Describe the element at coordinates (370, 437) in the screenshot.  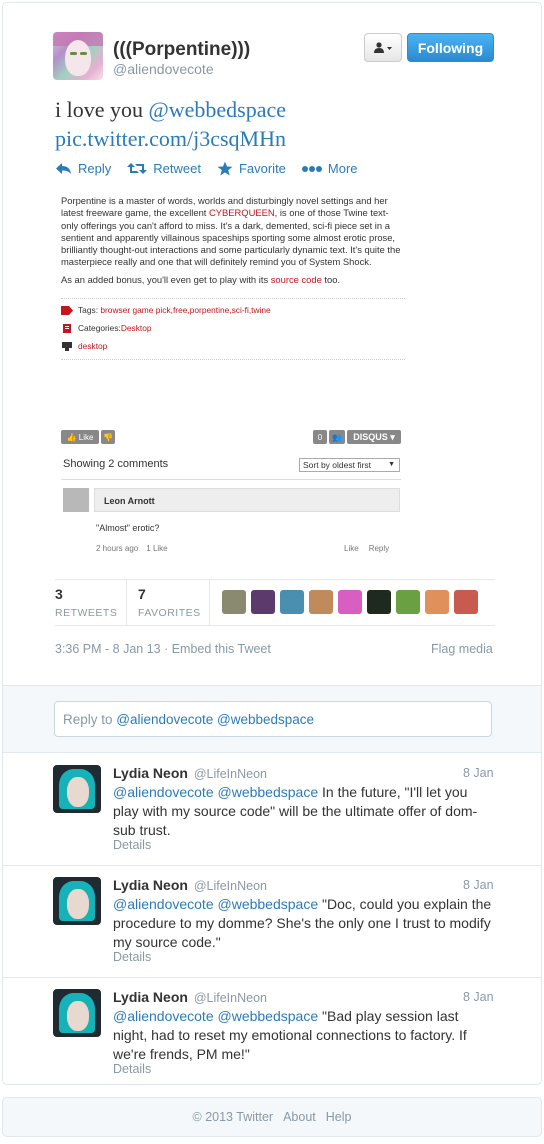
I see `disqus-brand-label: DISQUS` at that location.